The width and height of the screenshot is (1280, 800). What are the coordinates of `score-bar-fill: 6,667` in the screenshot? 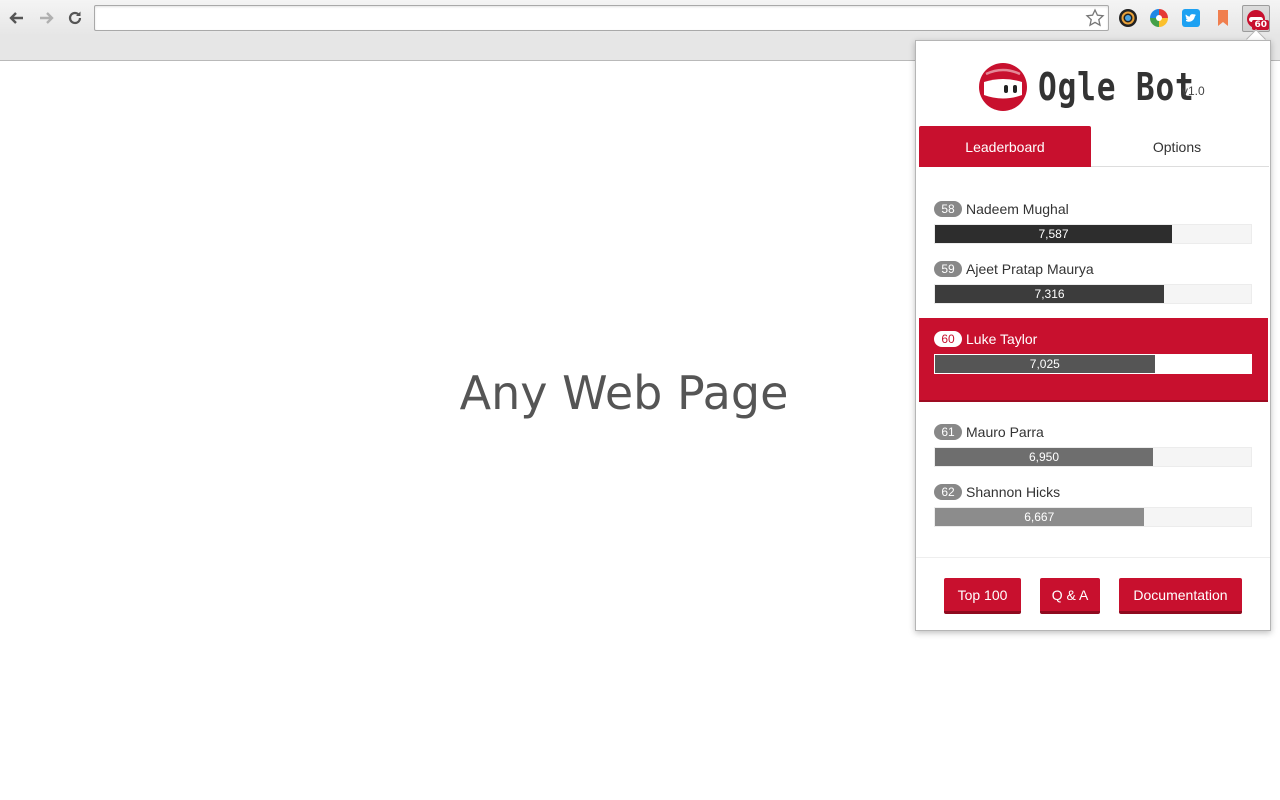 It's located at (1039, 517).